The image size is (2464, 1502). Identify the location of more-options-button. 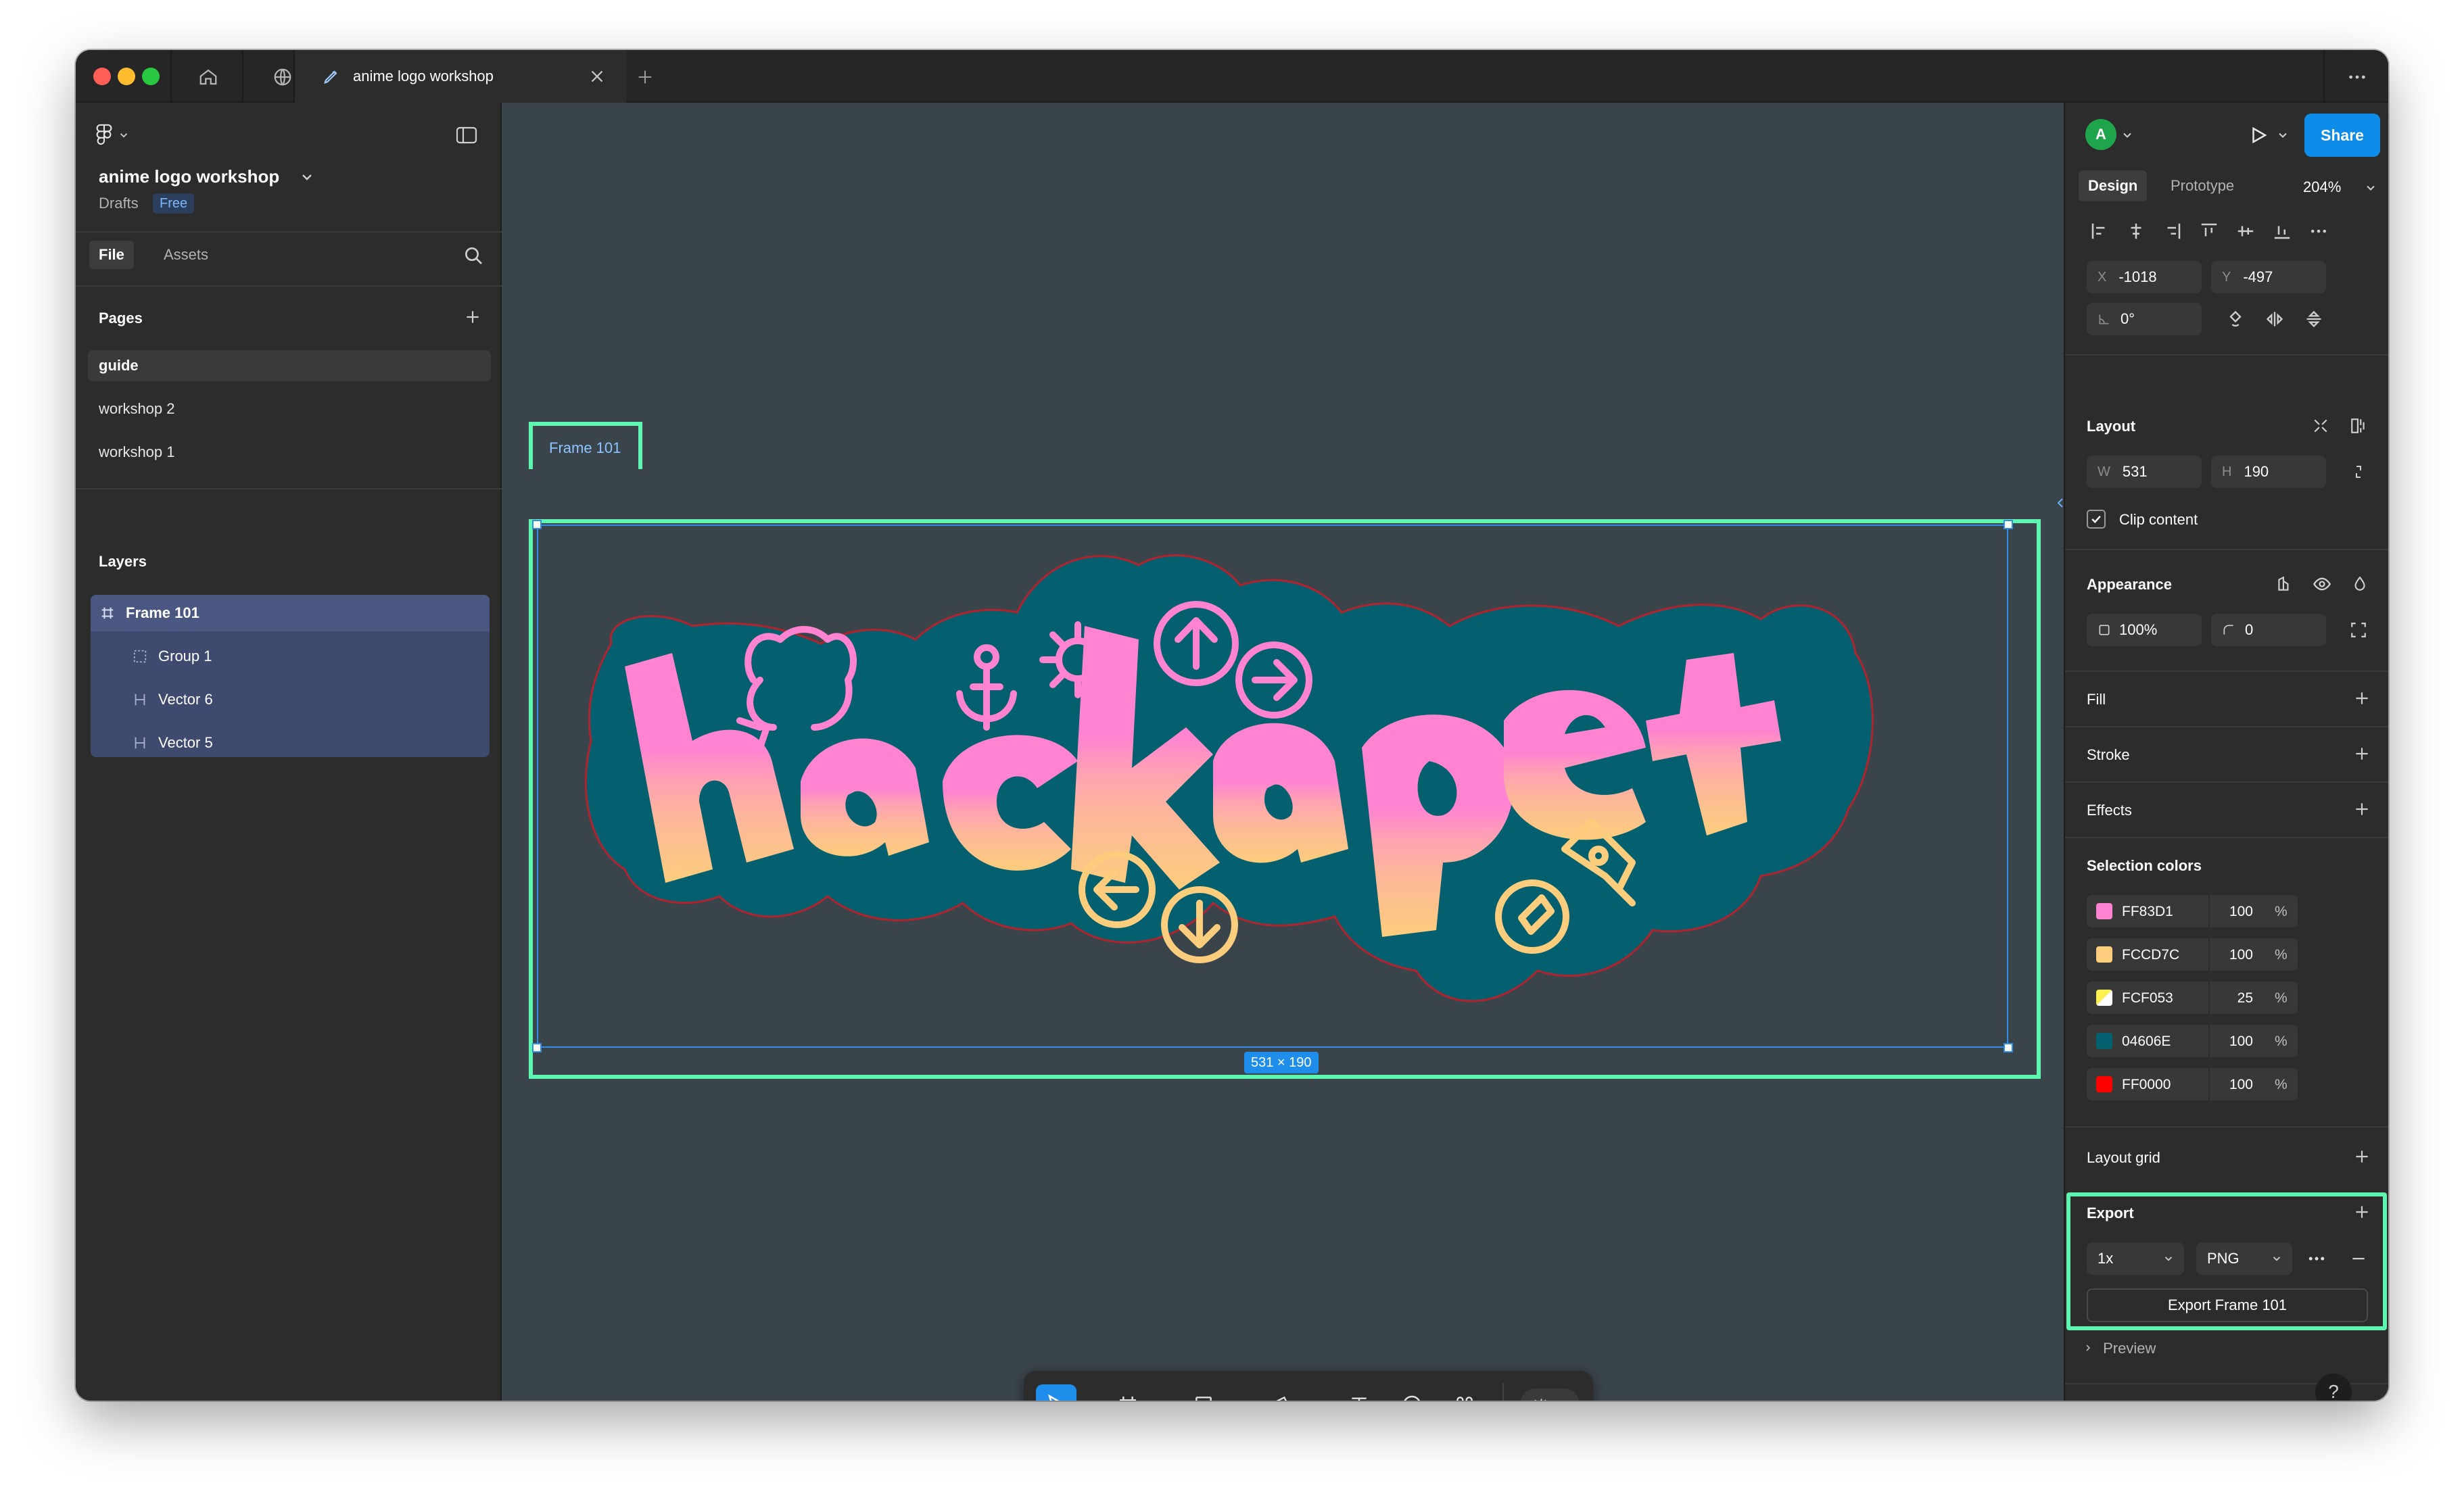
(2357, 77).